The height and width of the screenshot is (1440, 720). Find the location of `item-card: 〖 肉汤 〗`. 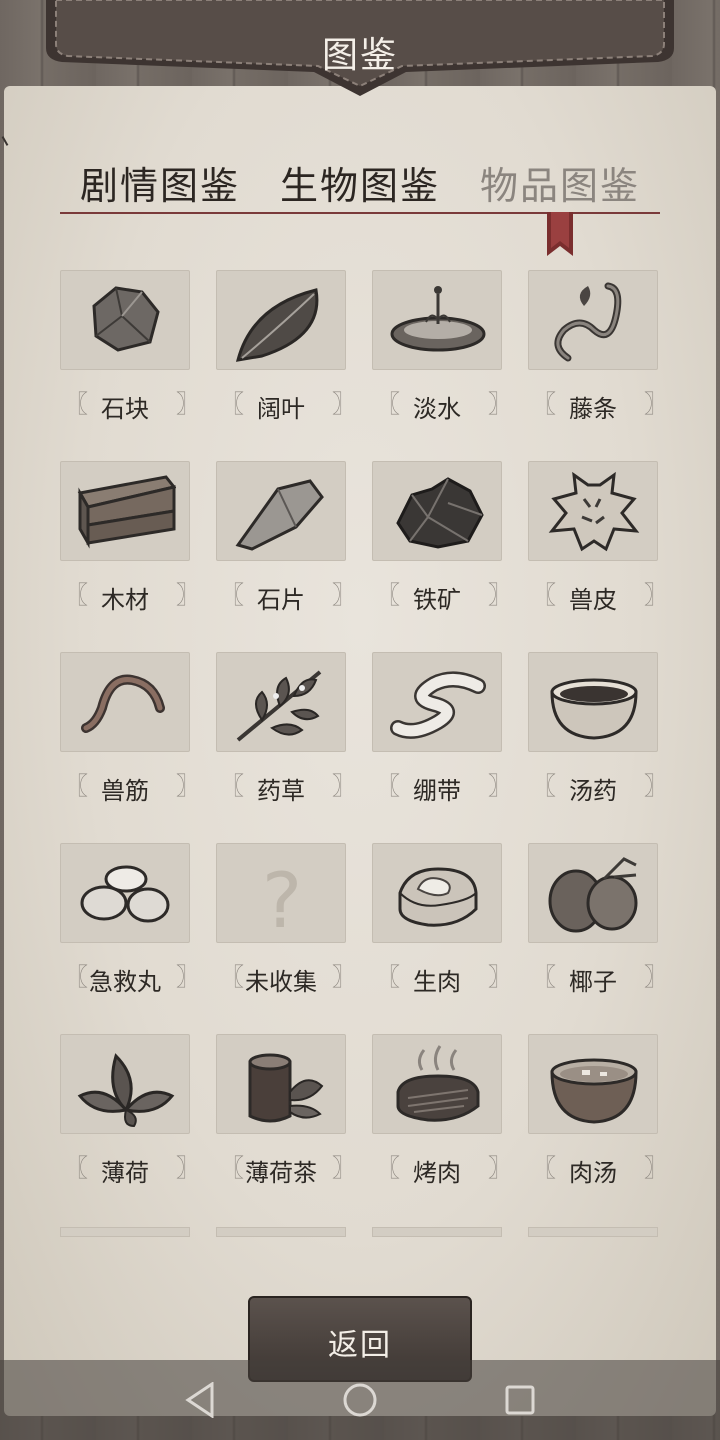

item-card: 〖 肉汤 〗 is located at coordinates (594, 1114).